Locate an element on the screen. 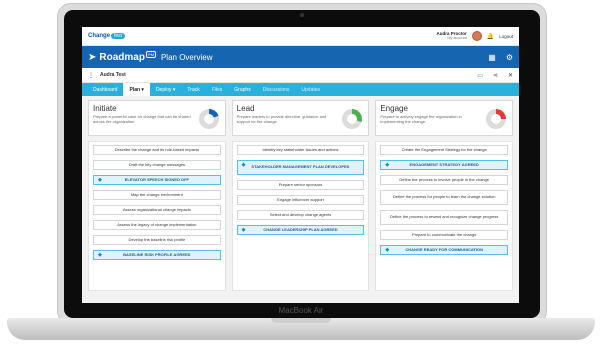  milestone-item: ◆ ELEVATOR SPEECH SIGNED OFF is located at coordinates (157, 180).